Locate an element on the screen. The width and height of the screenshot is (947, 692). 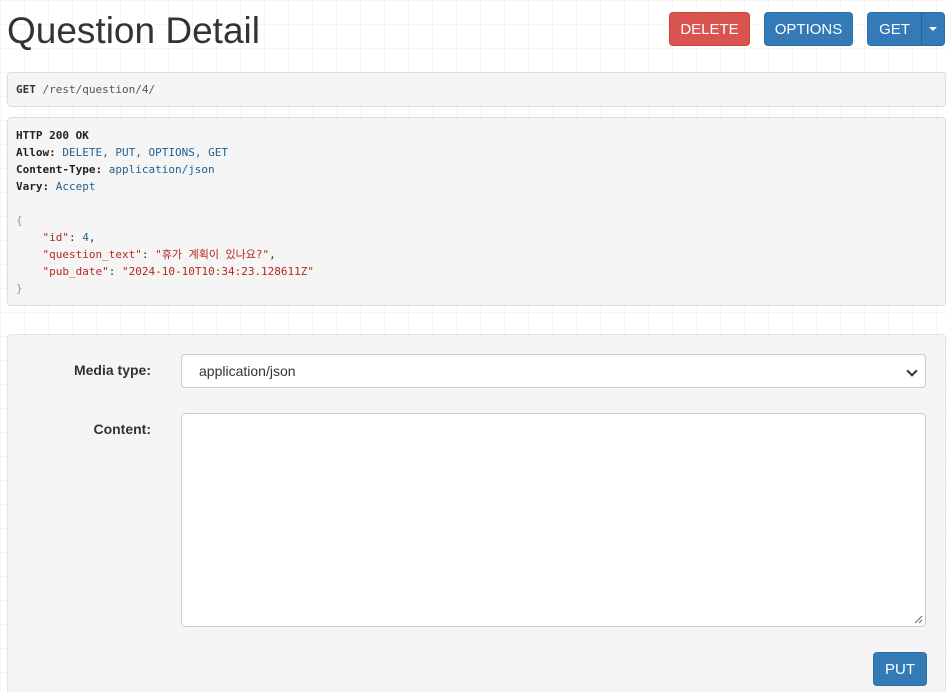
media-type-select: application/json is located at coordinates (553, 371).